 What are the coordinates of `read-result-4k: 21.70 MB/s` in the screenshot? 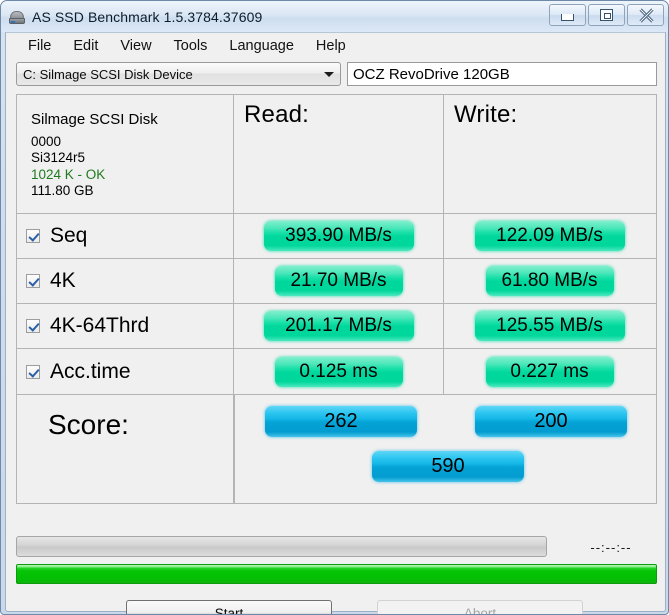 It's located at (338, 281).